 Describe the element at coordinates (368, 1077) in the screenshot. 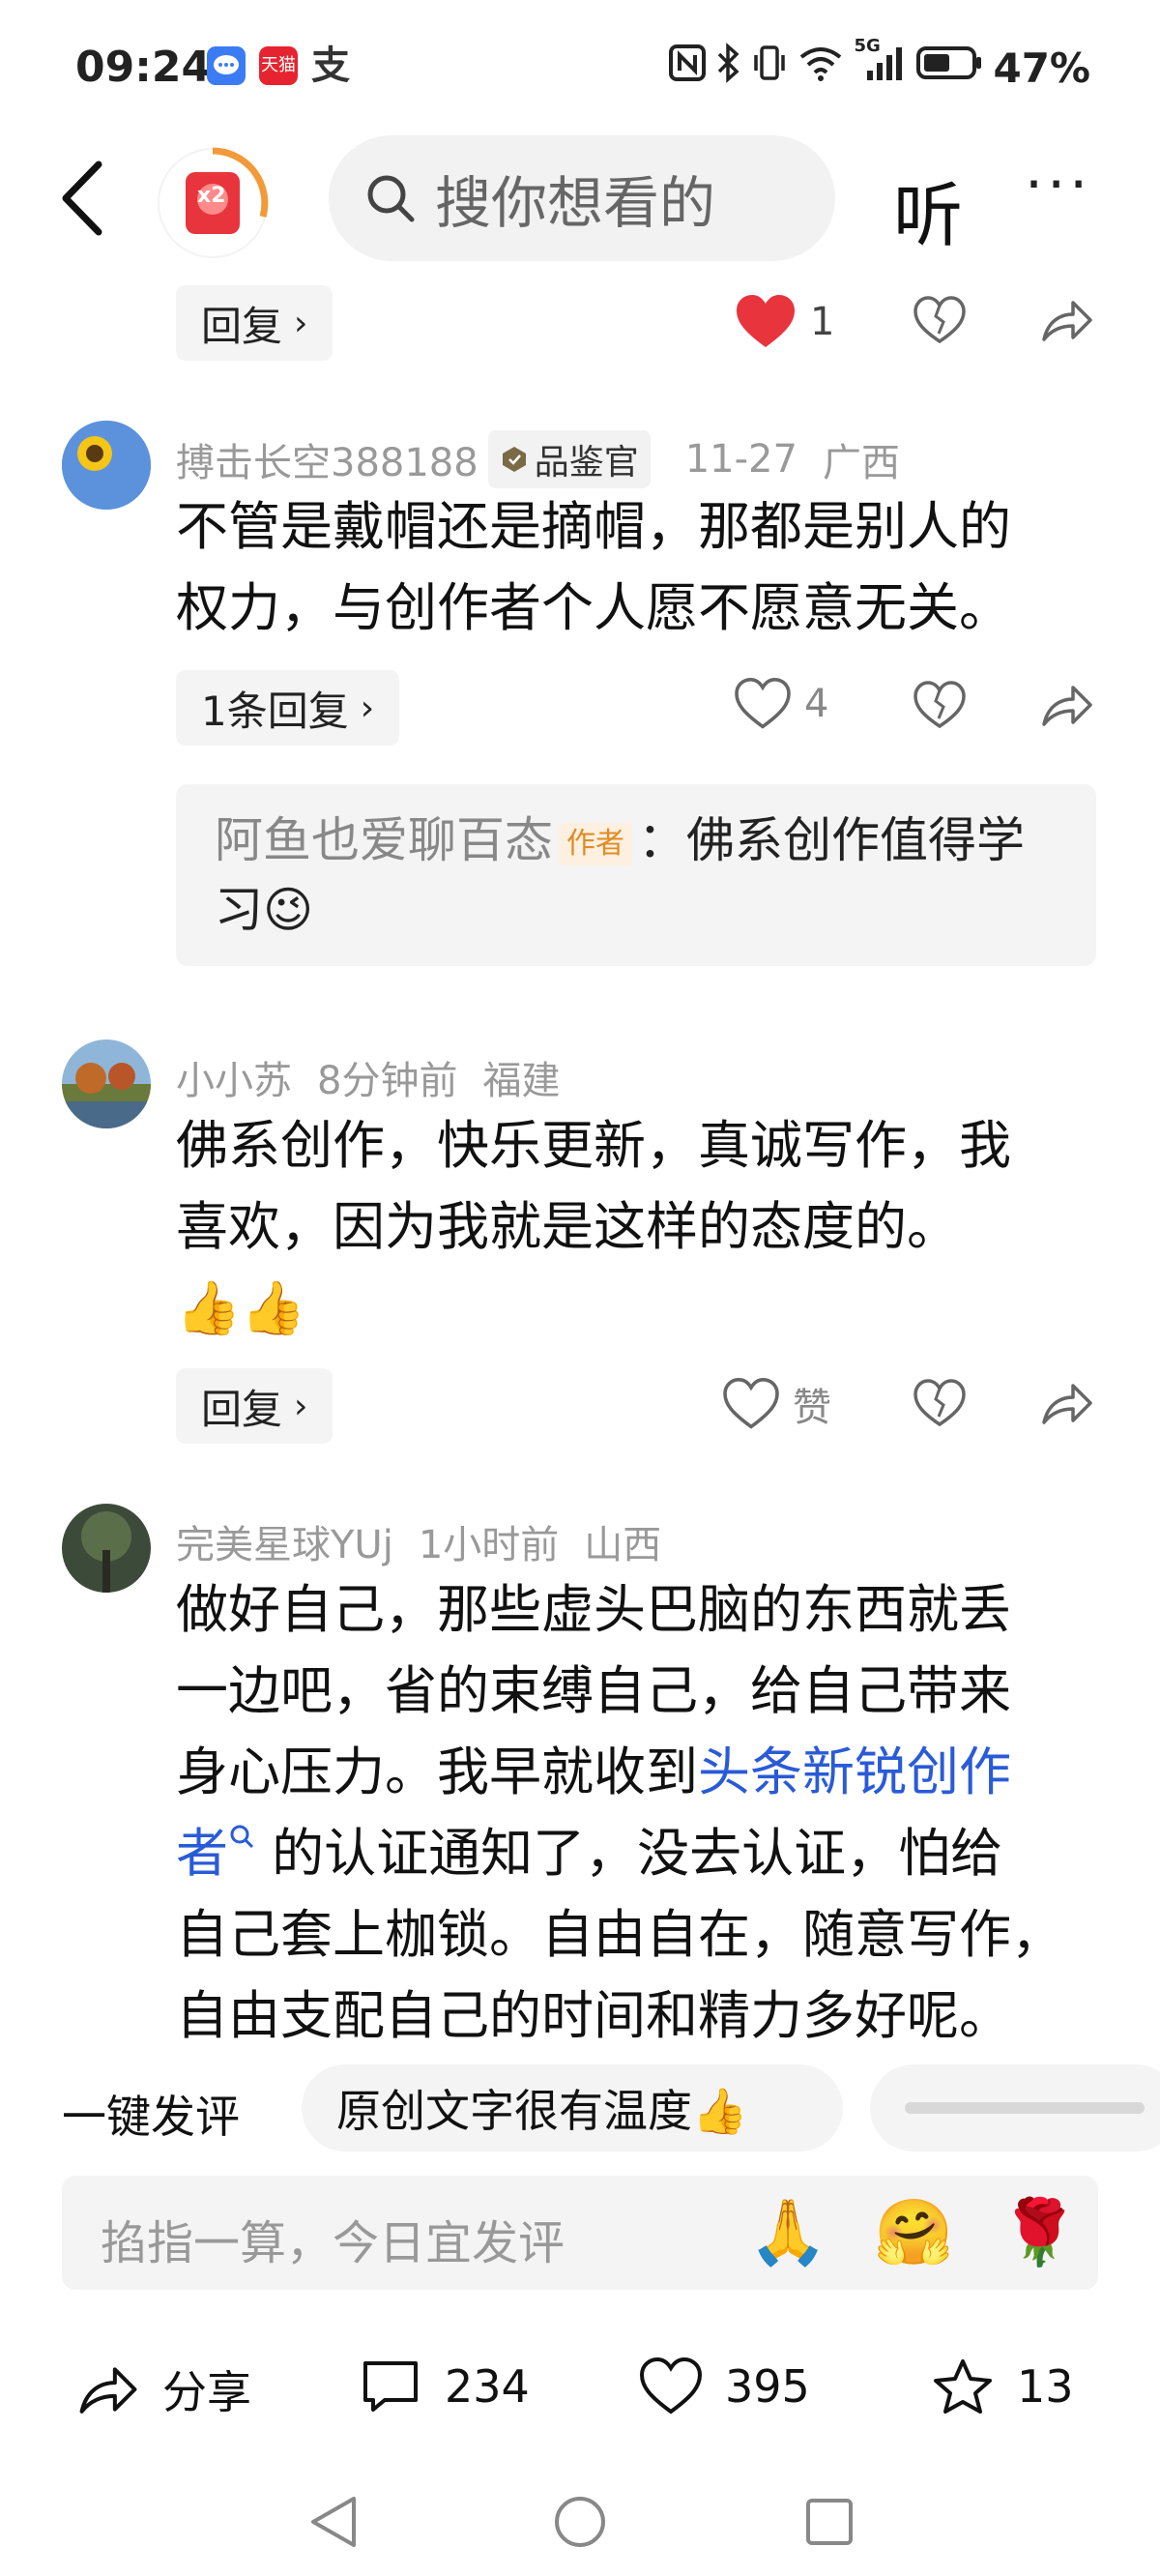

I see `comment-meta: 小小苏 8分钟前 福建` at that location.